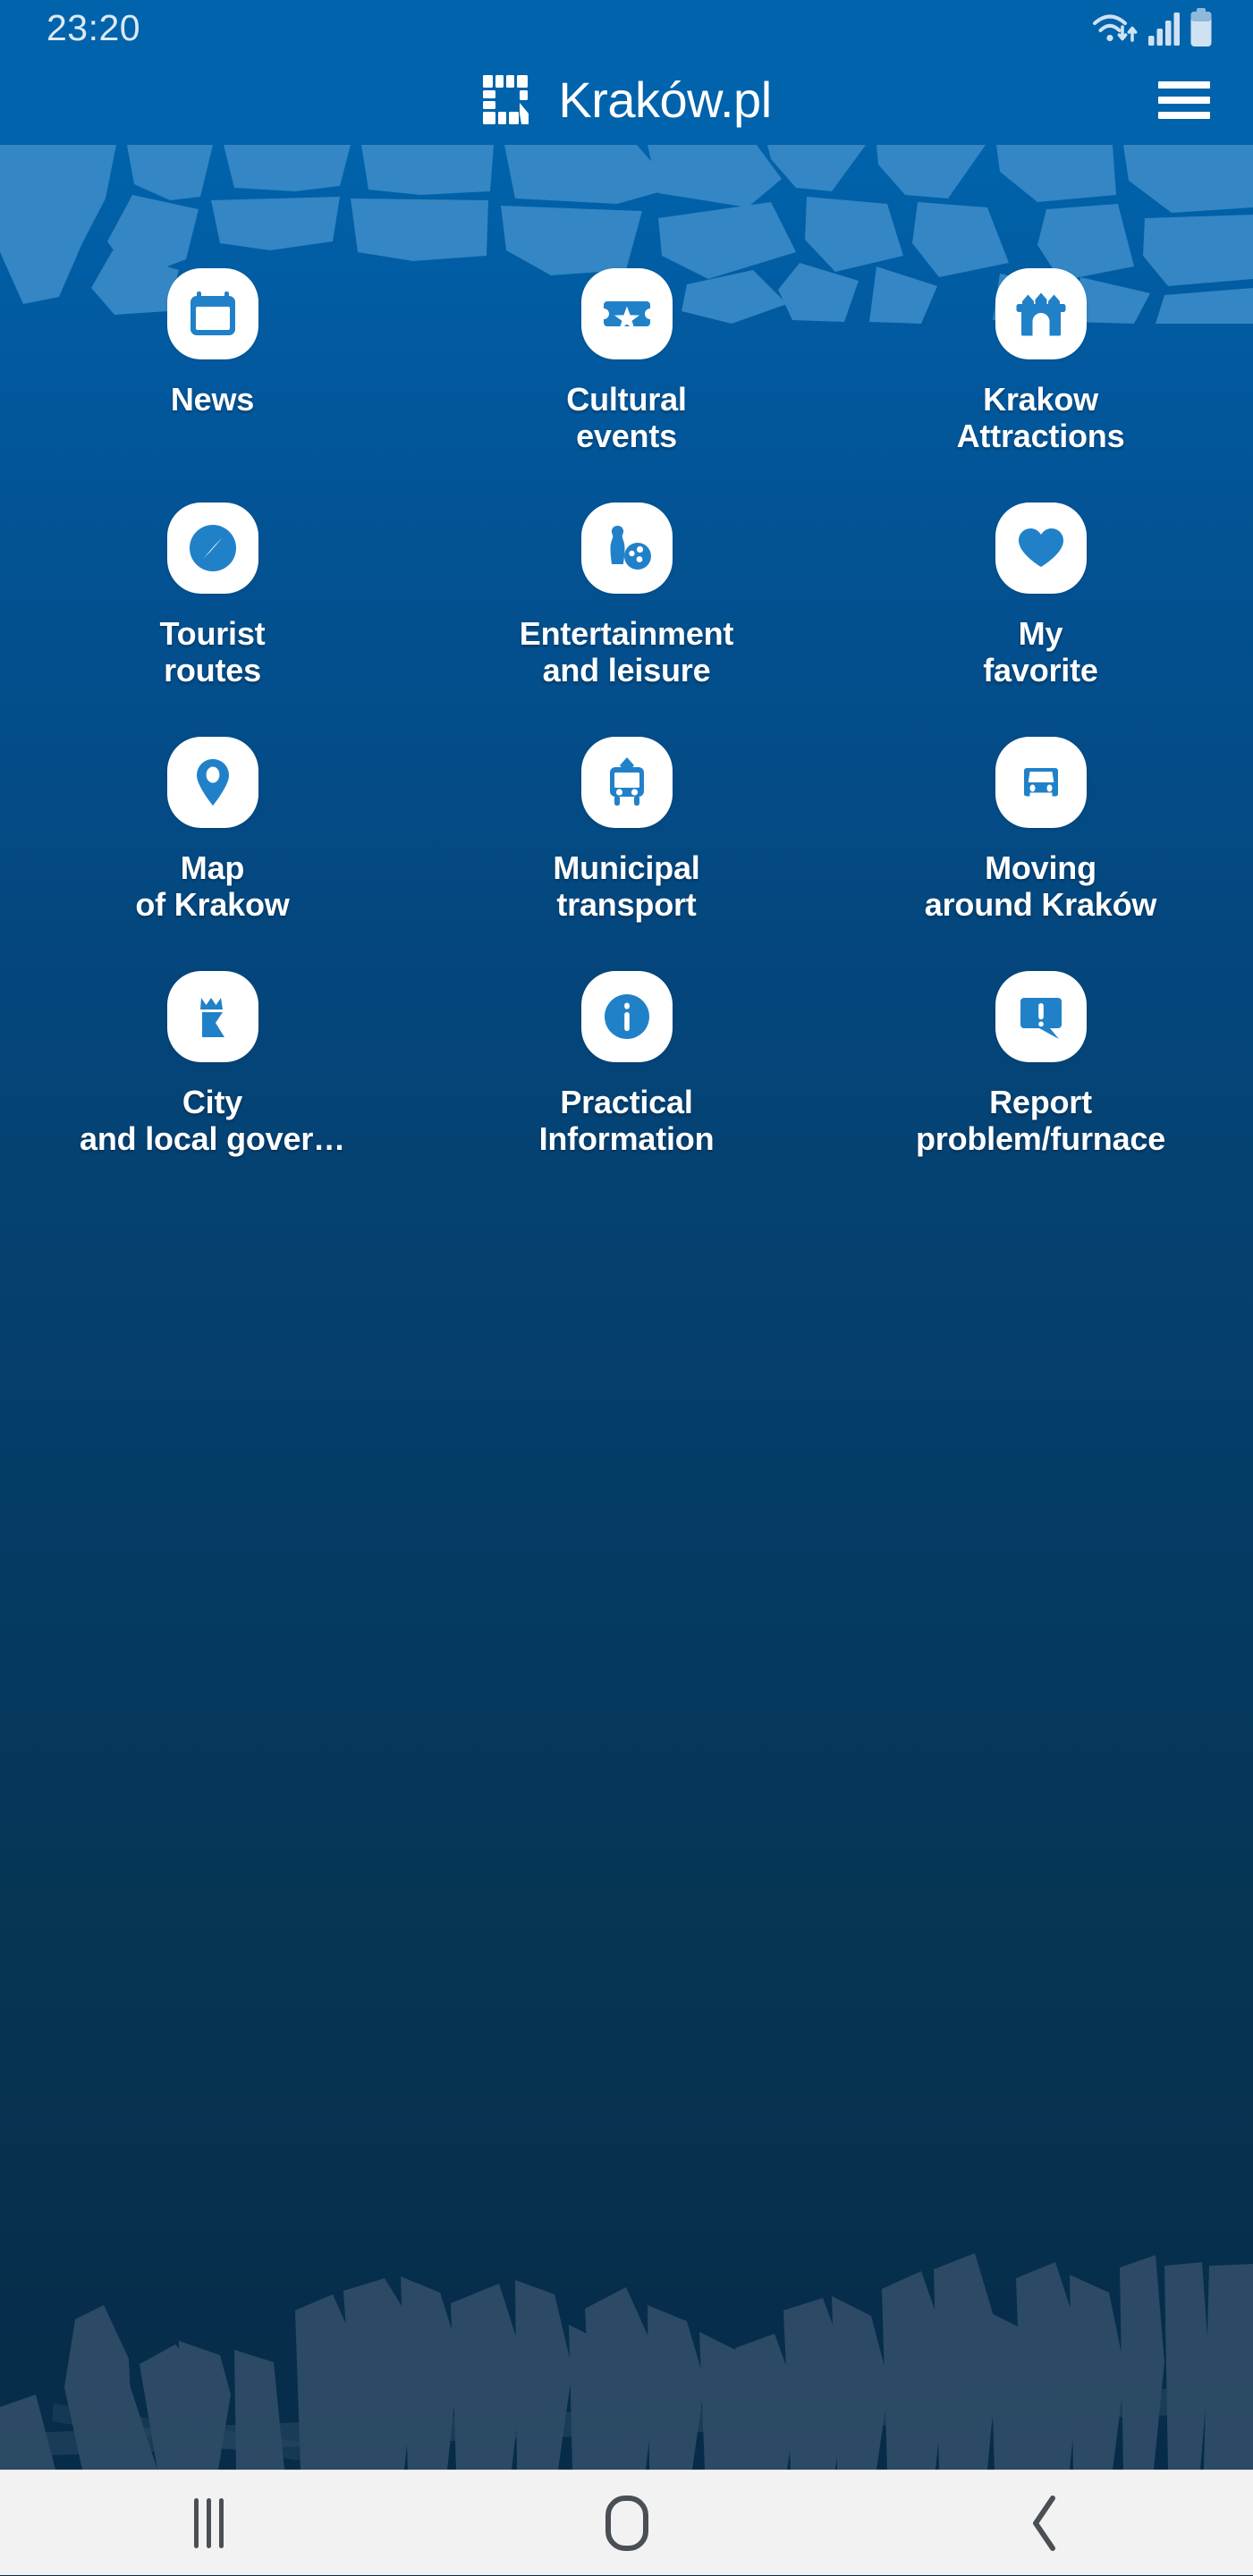 The width and height of the screenshot is (1253, 2576). What do you see at coordinates (626, 652) in the screenshot?
I see `tile-label: Entertainment and leisure` at bounding box center [626, 652].